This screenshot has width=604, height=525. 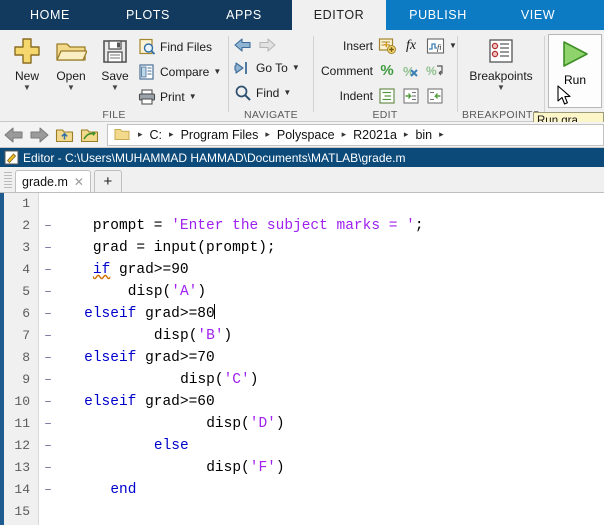 What do you see at coordinates (267, 68) in the screenshot?
I see `go-to-button: Go To ▼` at bounding box center [267, 68].